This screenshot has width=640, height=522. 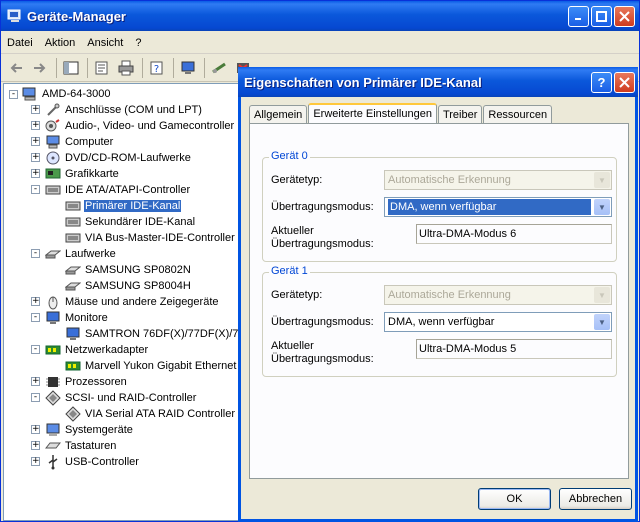 I want to click on tree-category: Monitore, so click(x=77, y=318).